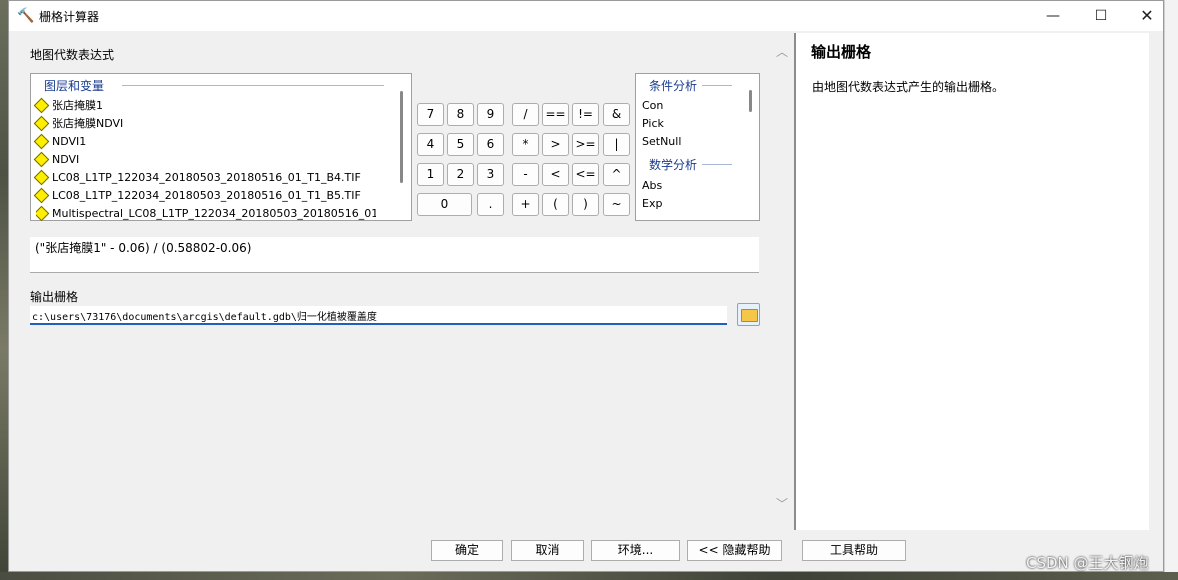 The height and width of the screenshot is (580, 1178). What do you see at coordinates (555, 204) in the screenshot?
I see `key-open-paren: (` at bounding box center [555, 204].